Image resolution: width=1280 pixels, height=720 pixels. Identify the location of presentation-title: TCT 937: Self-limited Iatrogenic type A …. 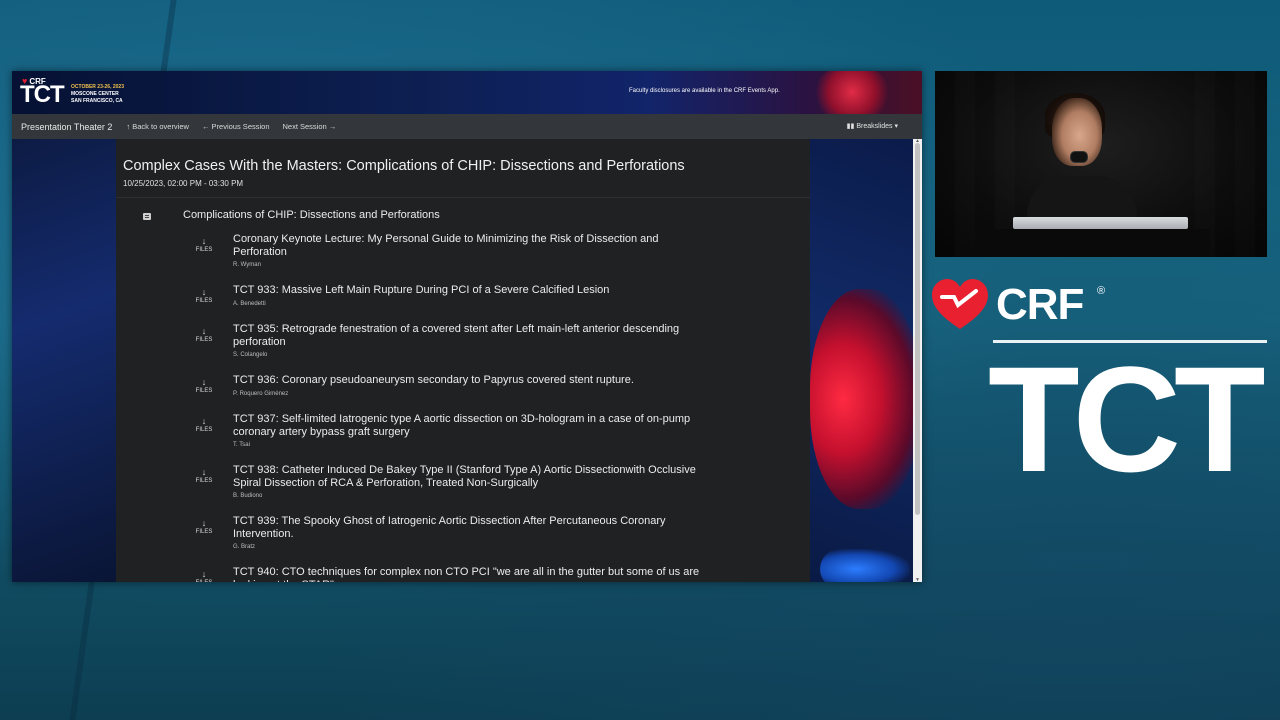
(473, 426).